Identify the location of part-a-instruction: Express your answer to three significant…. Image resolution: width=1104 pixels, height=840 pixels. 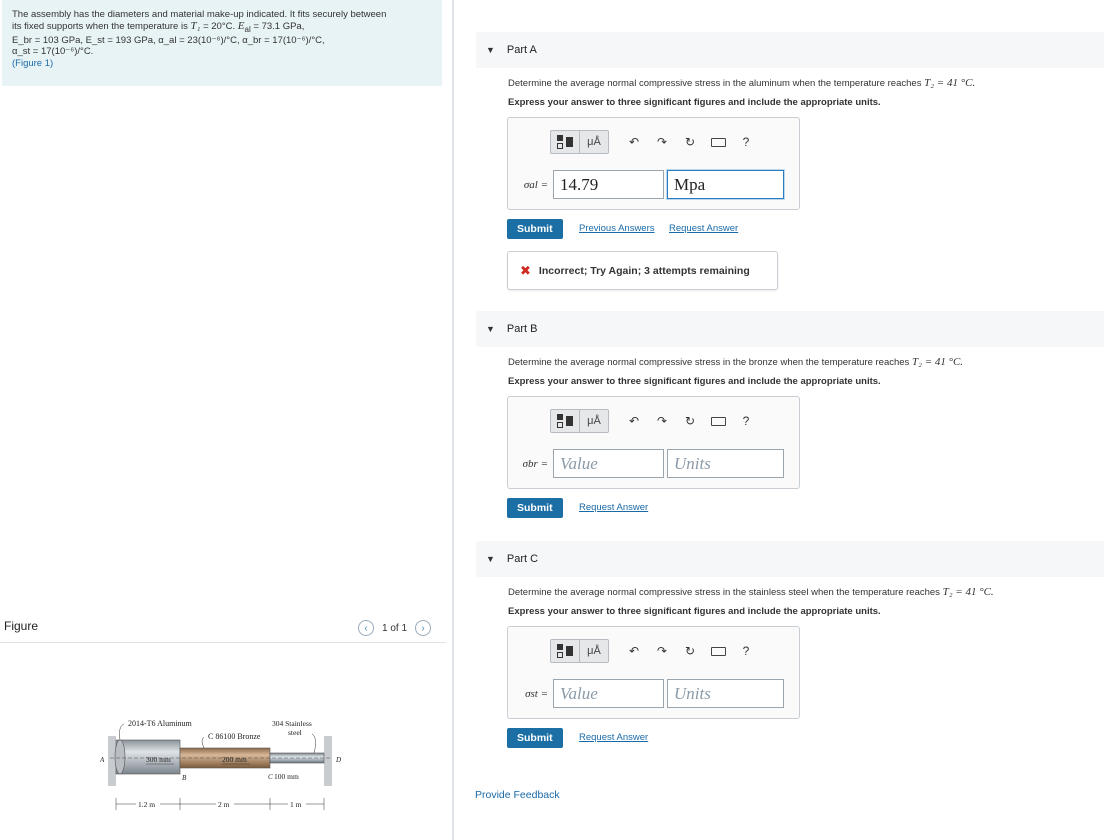
(694, 102).